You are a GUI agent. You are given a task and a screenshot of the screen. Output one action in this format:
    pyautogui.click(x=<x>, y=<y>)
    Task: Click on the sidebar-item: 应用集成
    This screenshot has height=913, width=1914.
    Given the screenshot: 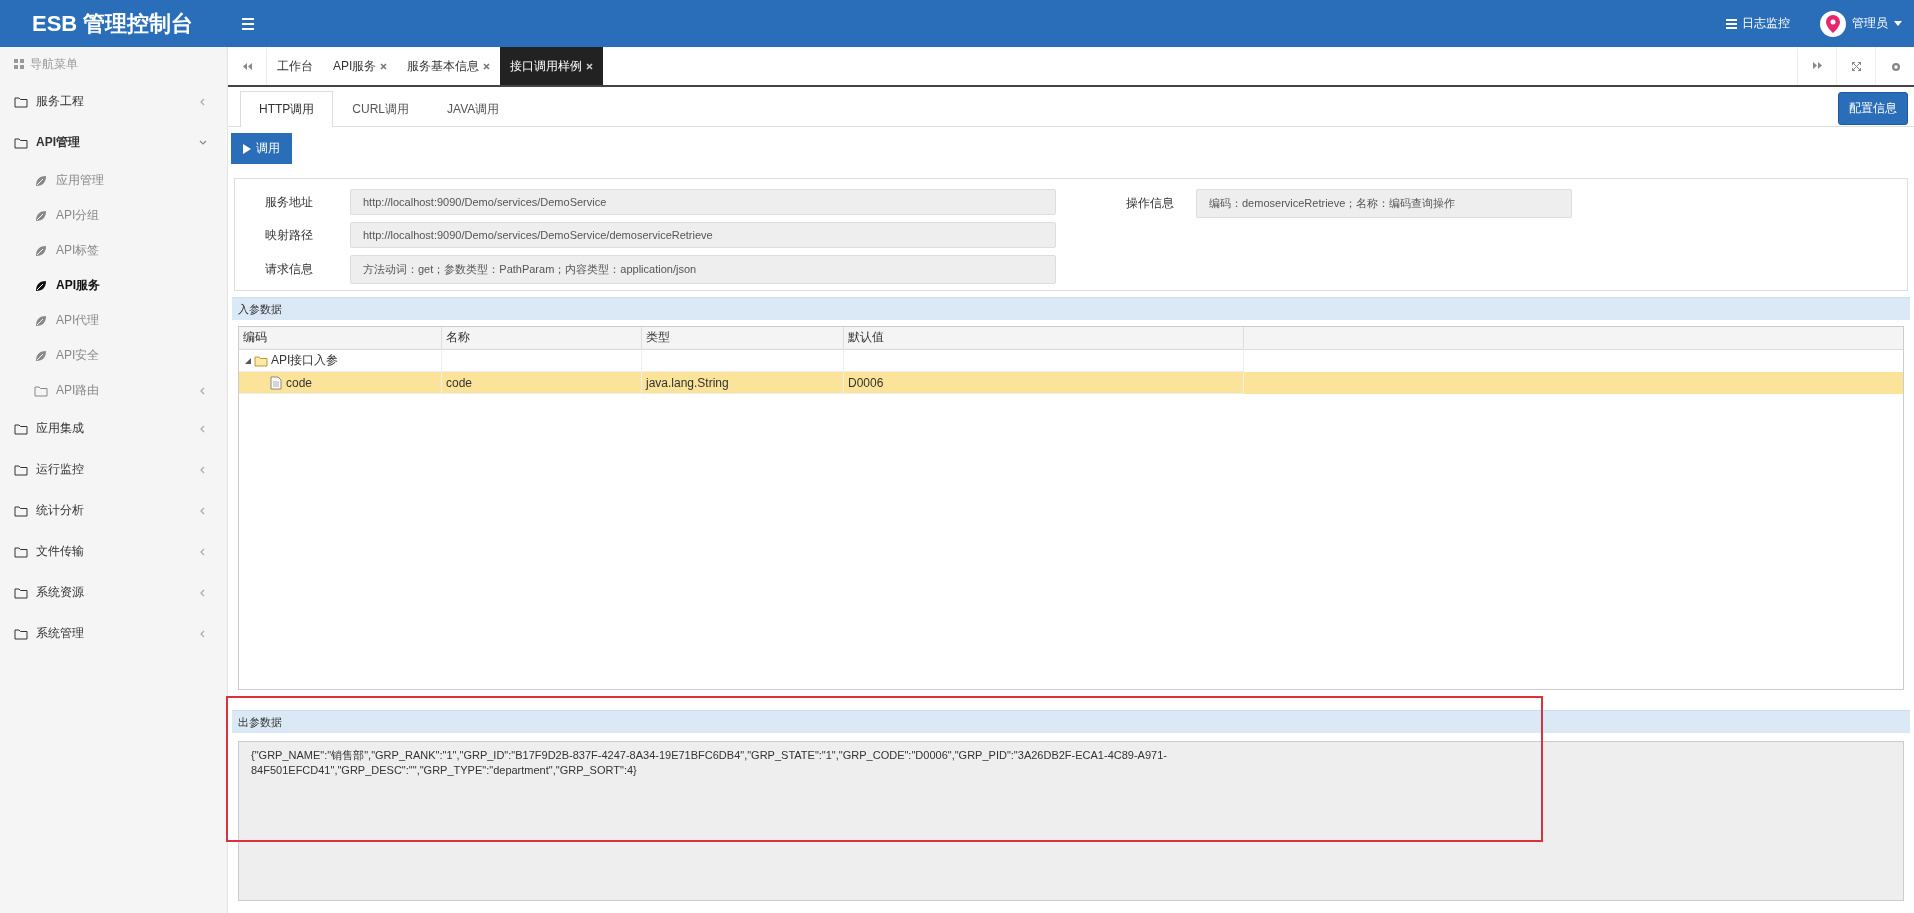 What is the action you would take?
    pyautogui.click(x=113, y=428)
    